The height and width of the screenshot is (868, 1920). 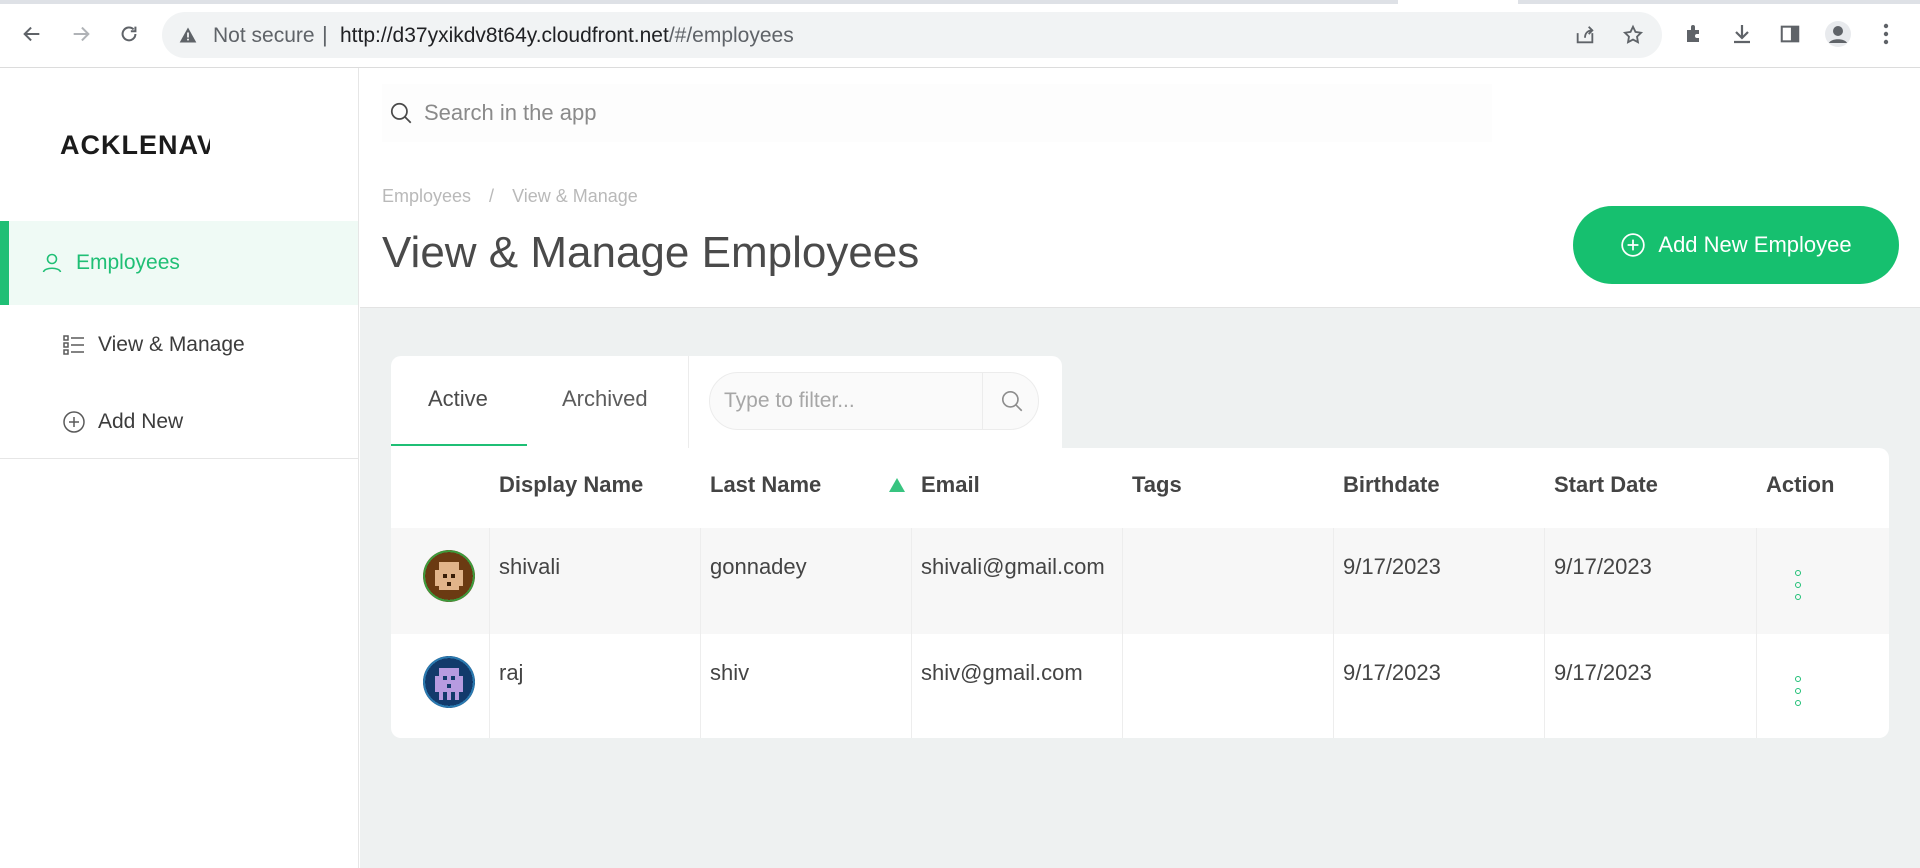 What do you see at coordinates (1695, 34) in the screenshot?
I see `puzzle-icon` at bounding box center [1695, 34].